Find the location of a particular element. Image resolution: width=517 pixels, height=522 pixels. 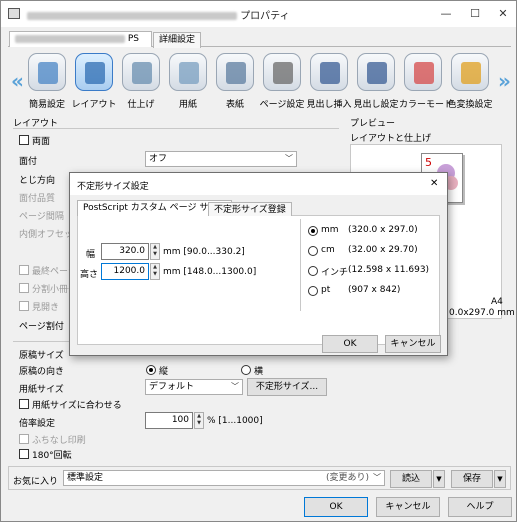

dialog-cancel-button: キャンセル is located at coordinates (413, 344).